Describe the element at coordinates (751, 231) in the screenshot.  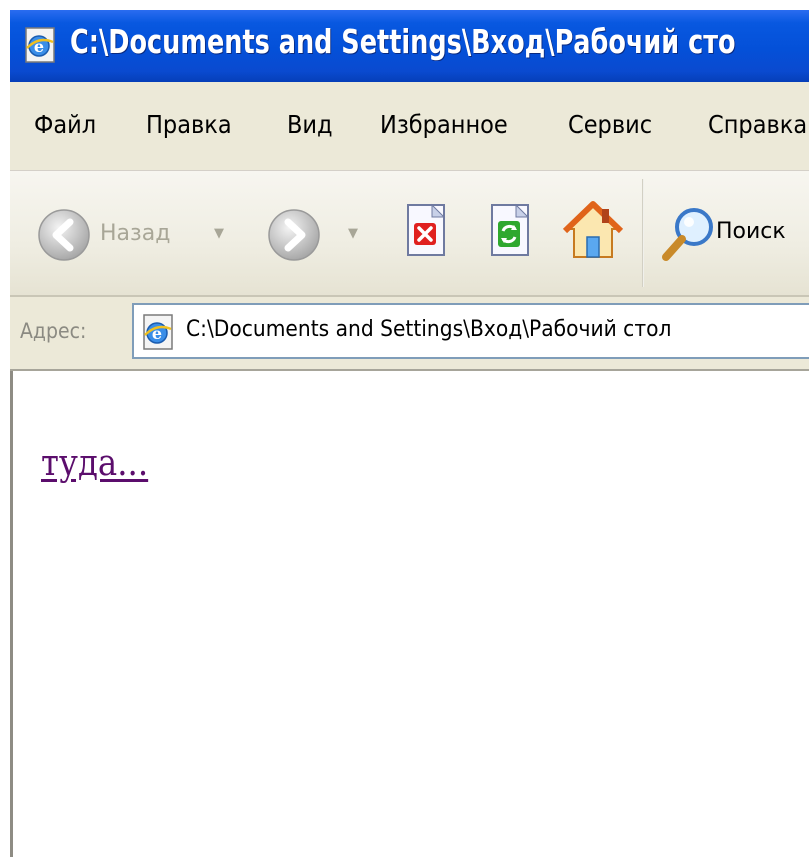
I see `search-label: Поиск` at that location.